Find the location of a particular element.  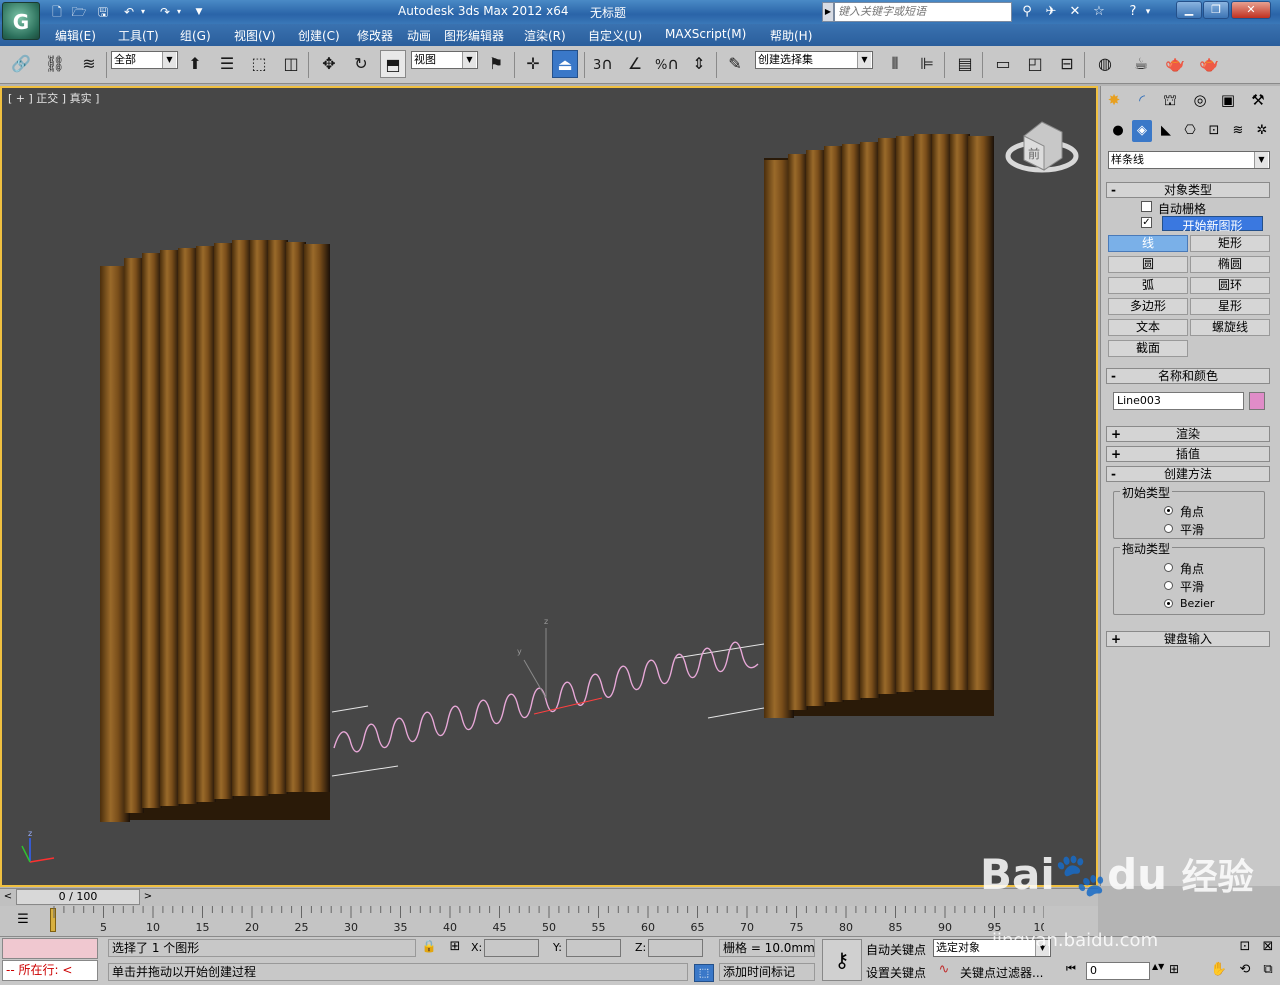

time-configuration-icon: ⊞ is located at coordinates (1174, 971).